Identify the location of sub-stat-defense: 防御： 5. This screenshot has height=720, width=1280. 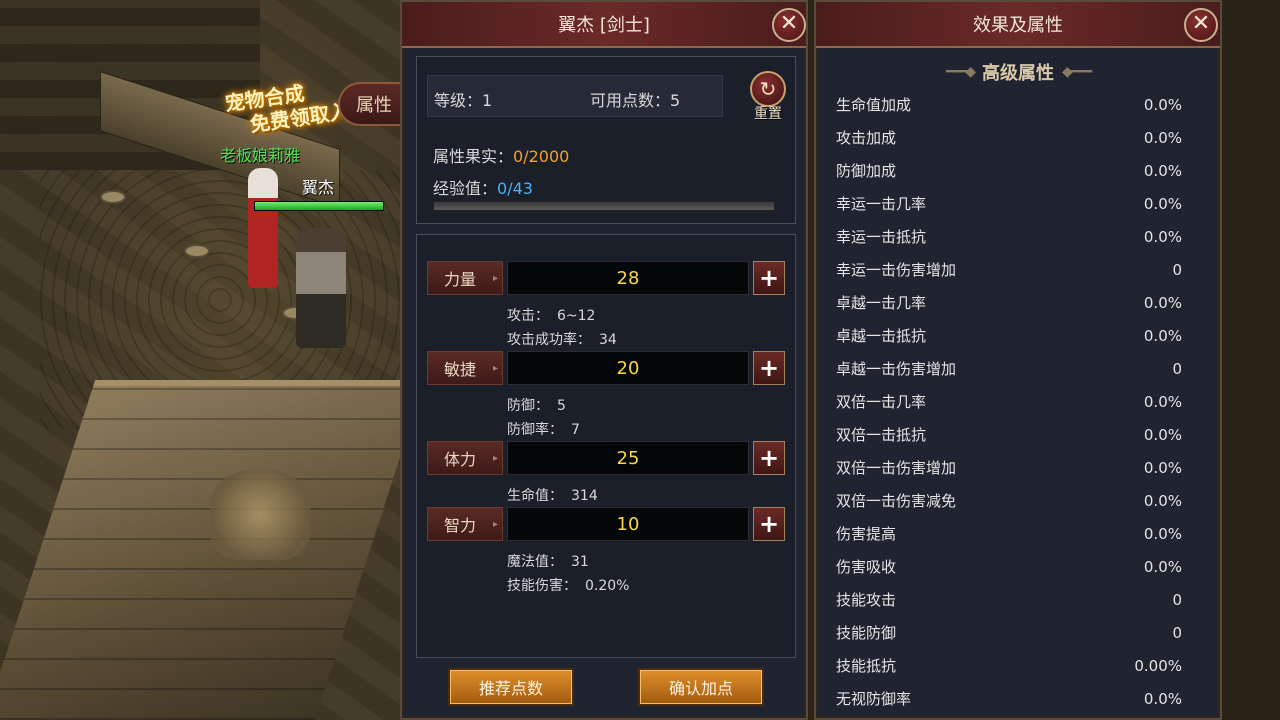
(536, 405).